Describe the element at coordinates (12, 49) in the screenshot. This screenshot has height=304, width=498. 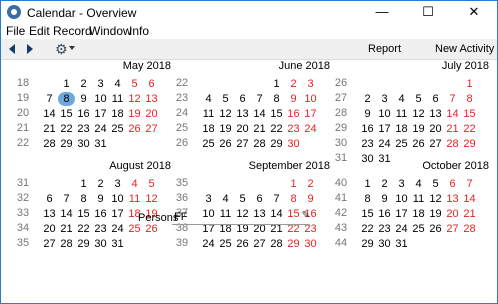
I see `previous-arrow-icon` at that location.